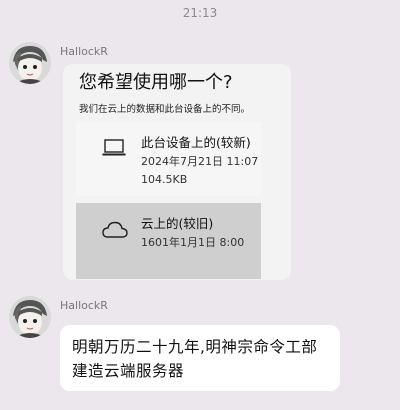 This screenshot has height=410, width=400. Describe the element at coordinates (196, 142) in the screenshot. I see `option-name: 此台设备上的(较新)` at that location.